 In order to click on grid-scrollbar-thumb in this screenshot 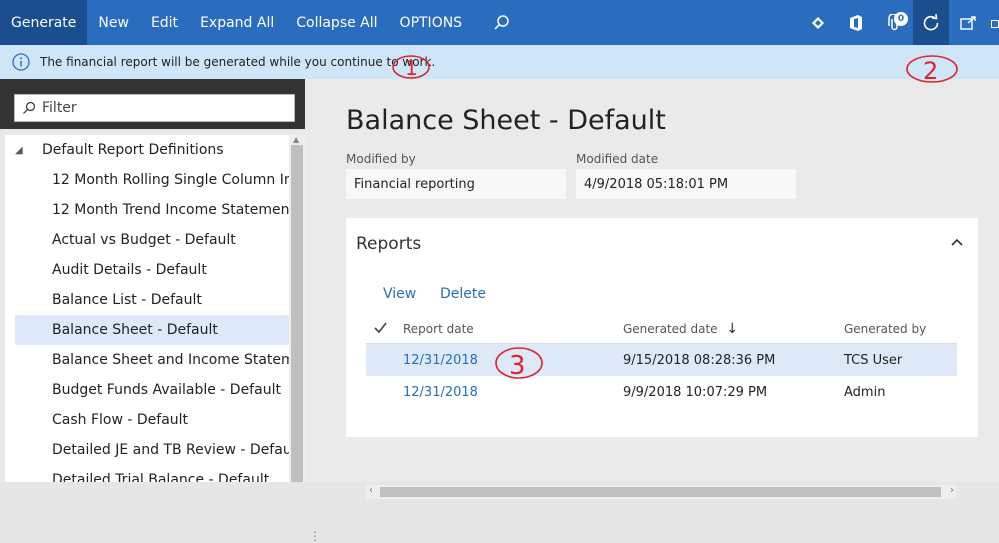, I will do `click(660, 492)`.